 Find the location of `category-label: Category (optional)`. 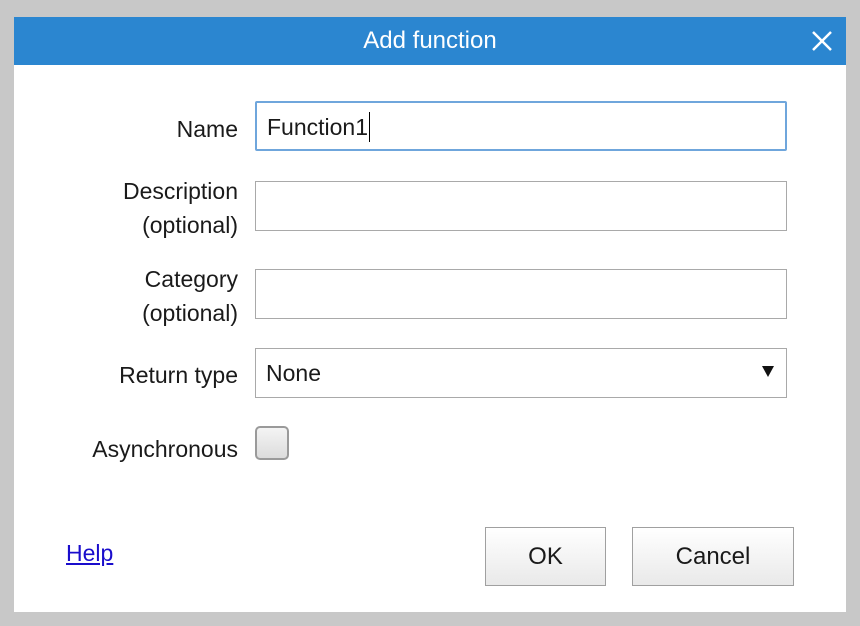

category-label: Category (optional) is located at coordinates (190, 296).